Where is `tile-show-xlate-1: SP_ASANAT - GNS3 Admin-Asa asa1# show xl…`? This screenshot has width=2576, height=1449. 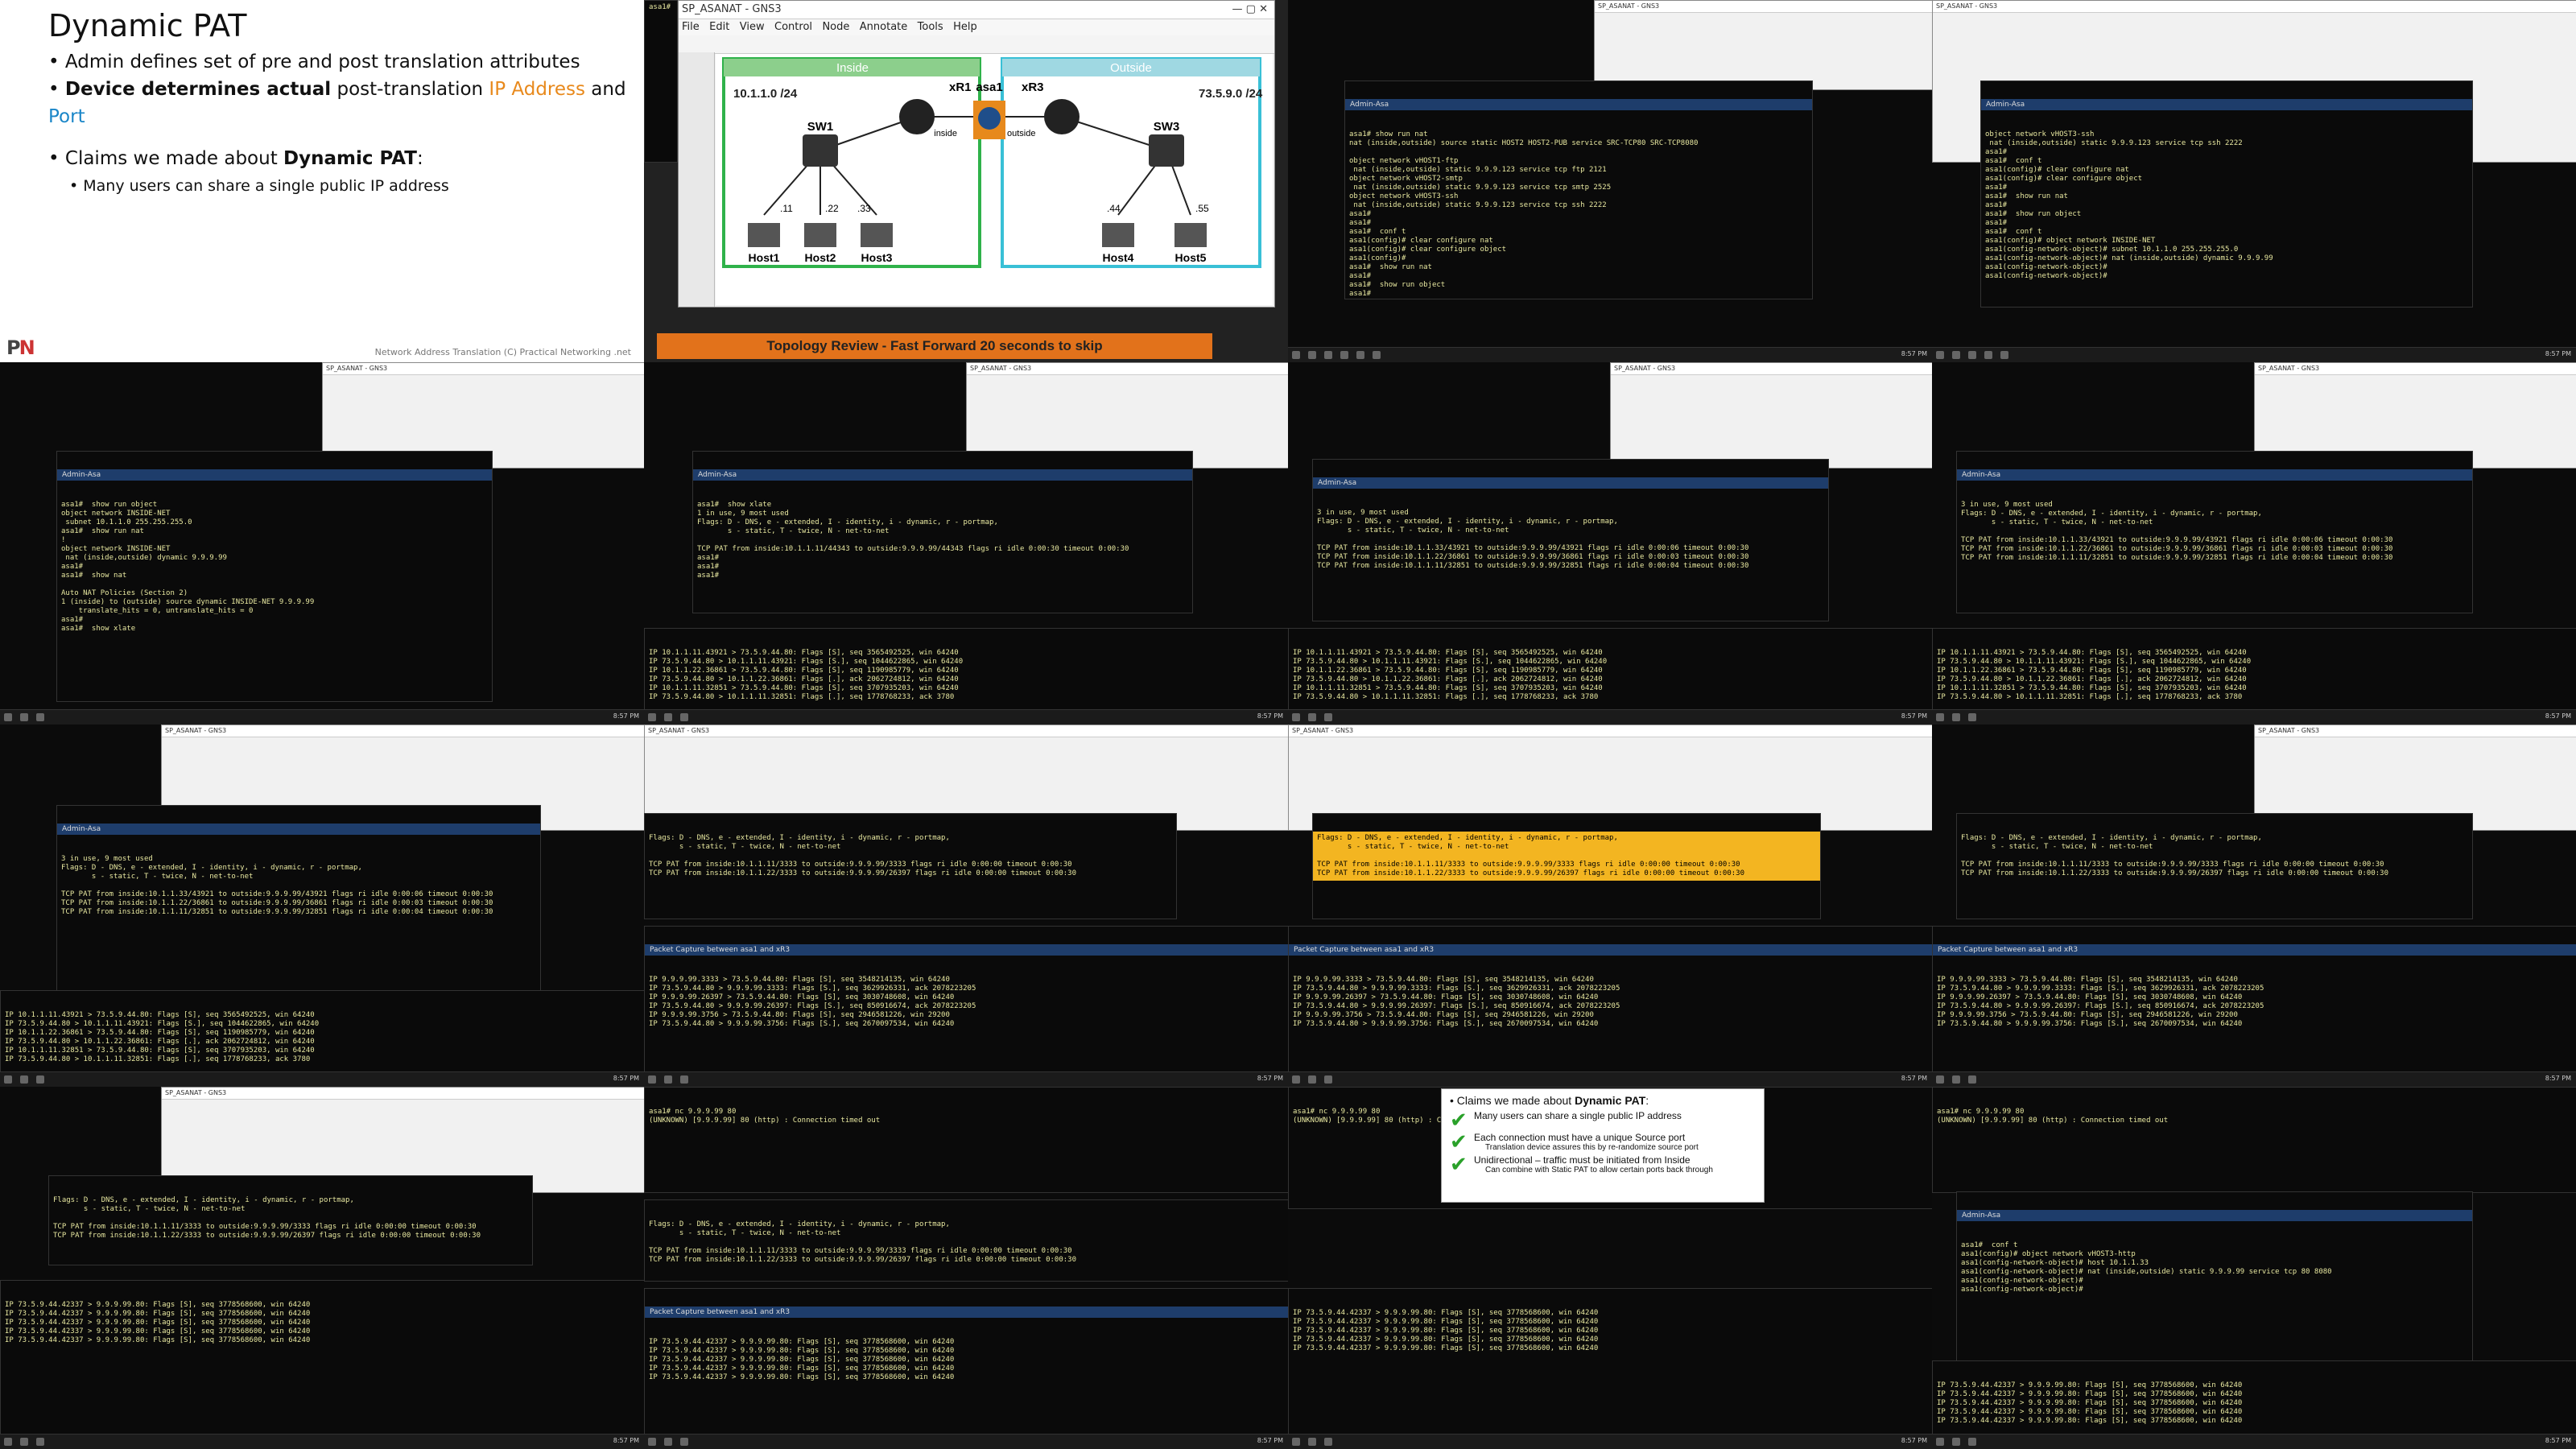
tile-show-xlate-1: SP_ASANAT - GNS3 Admin-Asa asa1# show xl… is located at coordinates (966, 543).